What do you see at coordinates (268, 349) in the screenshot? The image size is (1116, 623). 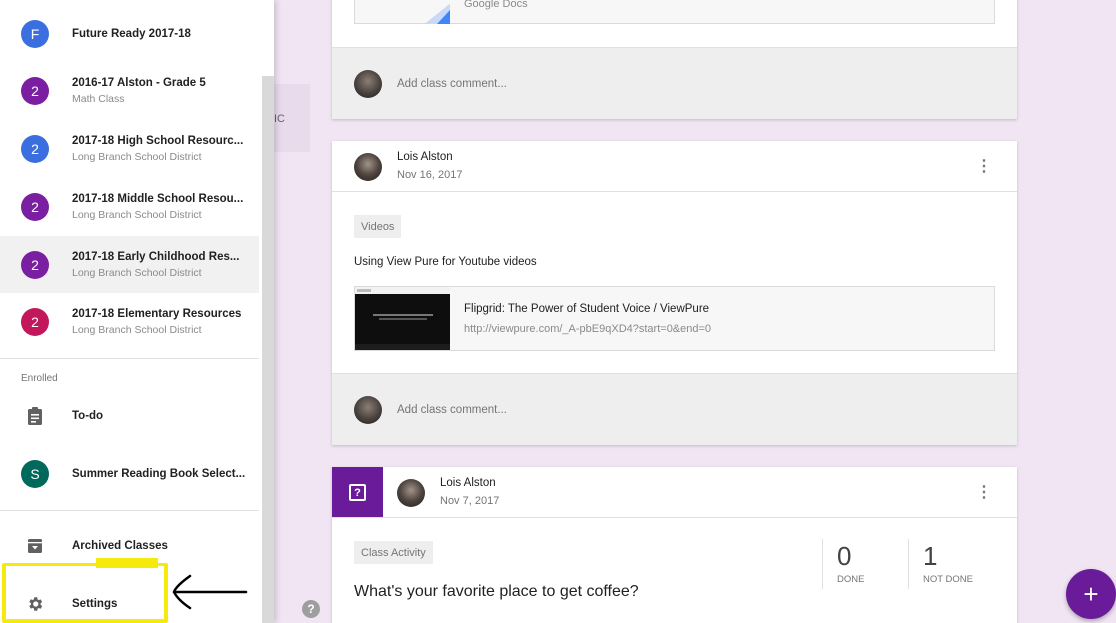 I see `drawer-scrollbar` at bounding box center [268, 349].